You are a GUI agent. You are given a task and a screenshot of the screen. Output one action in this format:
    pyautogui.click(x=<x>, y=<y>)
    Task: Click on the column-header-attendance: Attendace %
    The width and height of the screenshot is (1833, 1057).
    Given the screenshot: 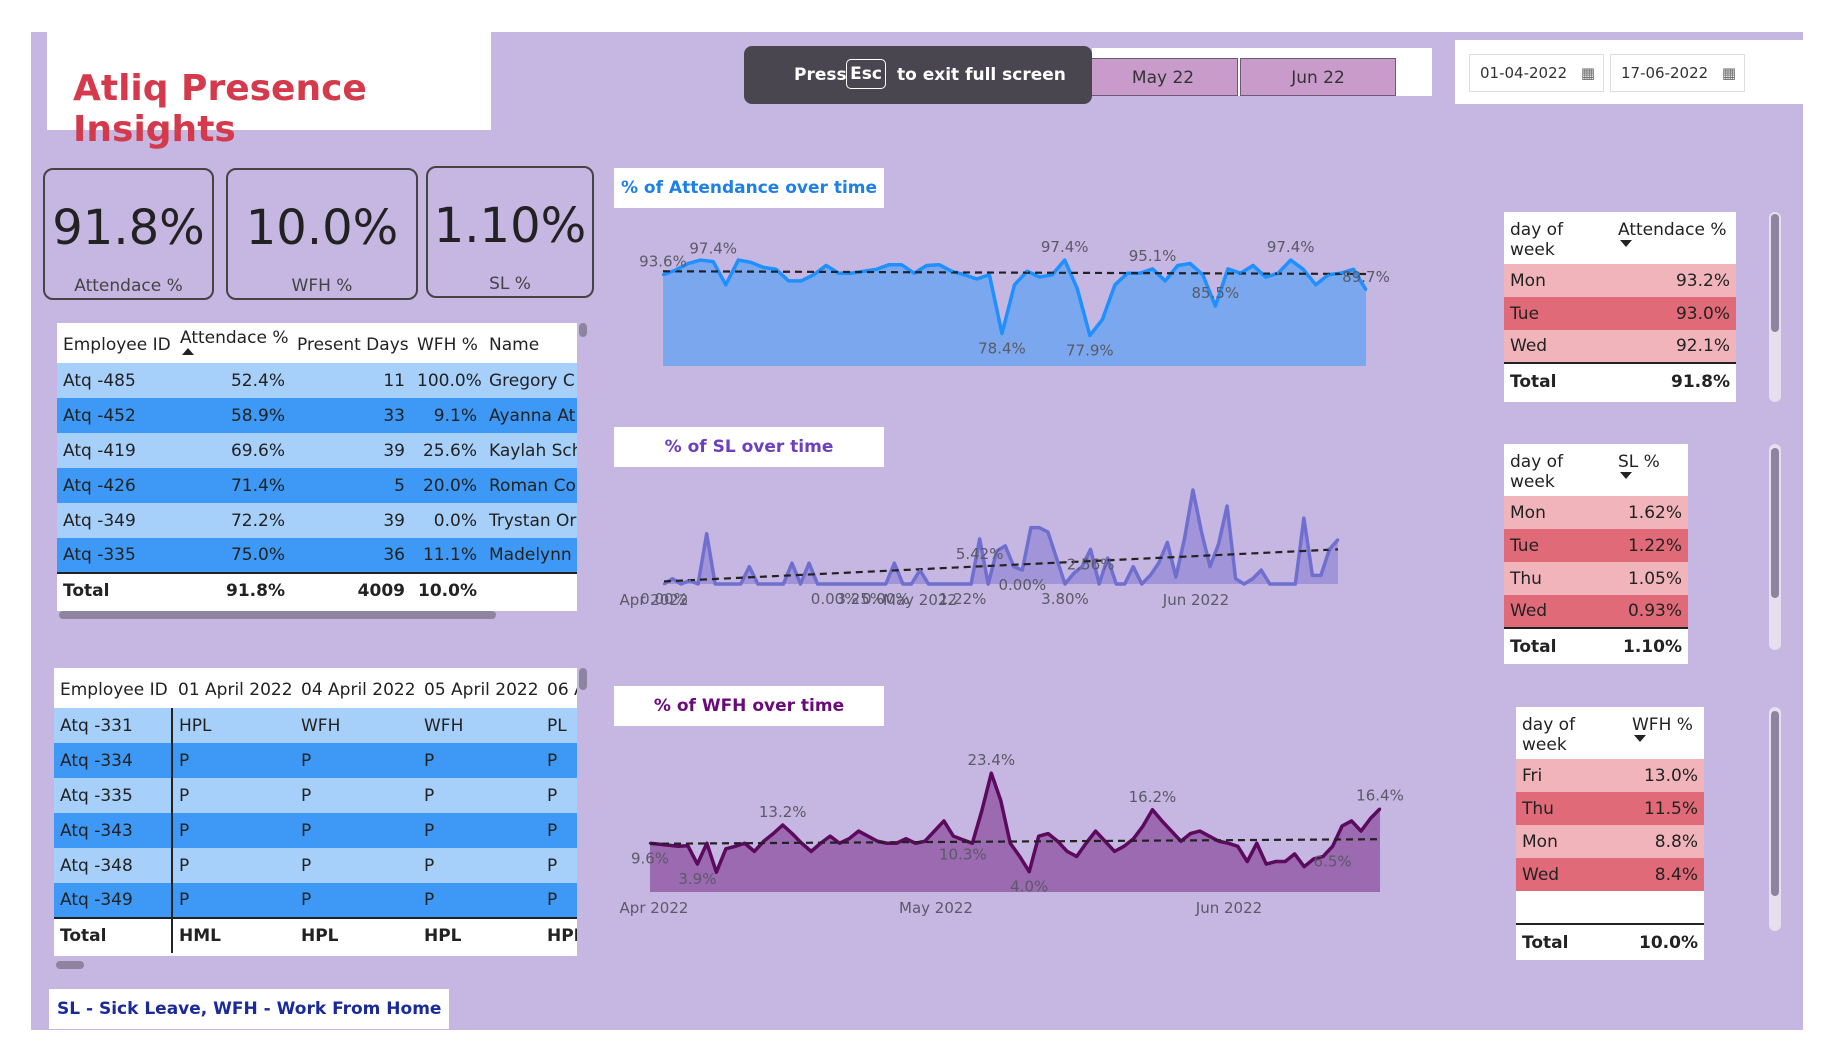 What is the action you would take?
    pyautogui.click(x=232, y=343)
    